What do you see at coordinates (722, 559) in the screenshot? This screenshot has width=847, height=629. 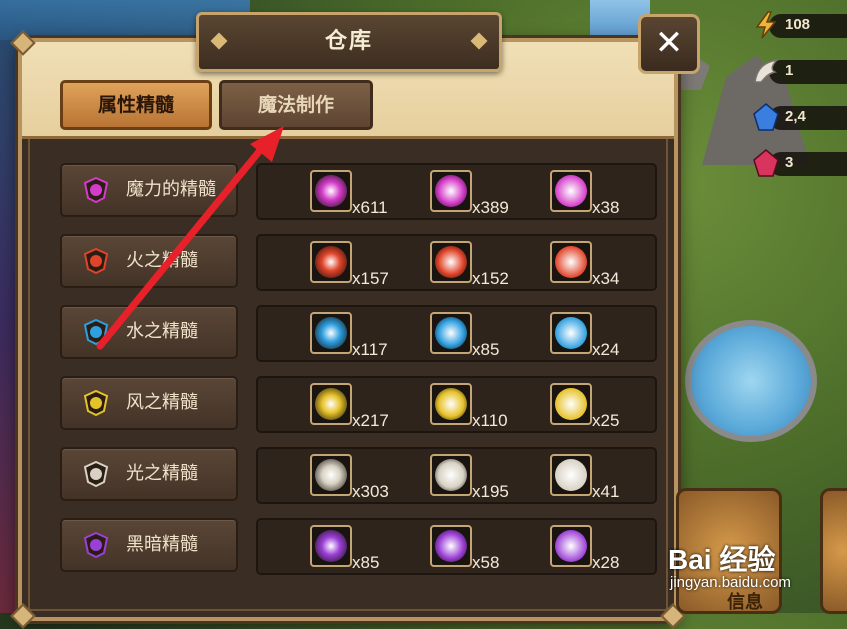 I see `watermark: Bai 经验` at bounding box center [722, 559].